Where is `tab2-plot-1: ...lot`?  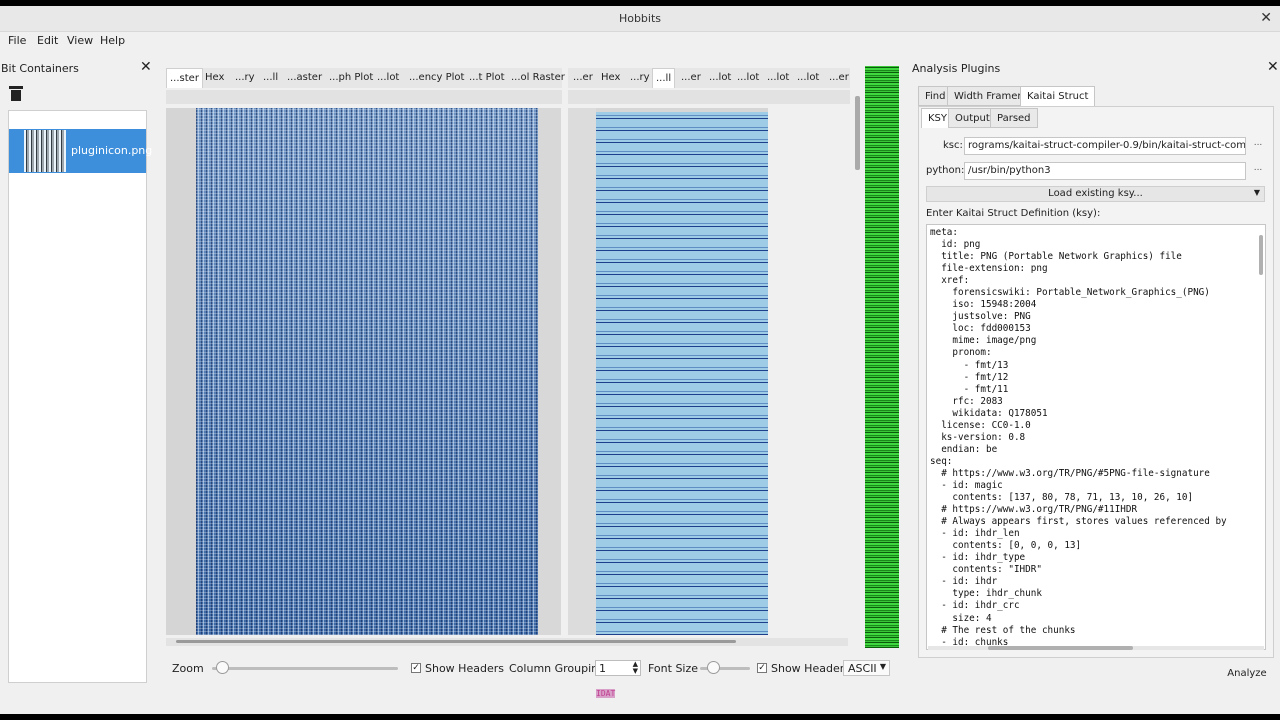
tab2-plot-1: ...lot is located at coordinates (720, 78).